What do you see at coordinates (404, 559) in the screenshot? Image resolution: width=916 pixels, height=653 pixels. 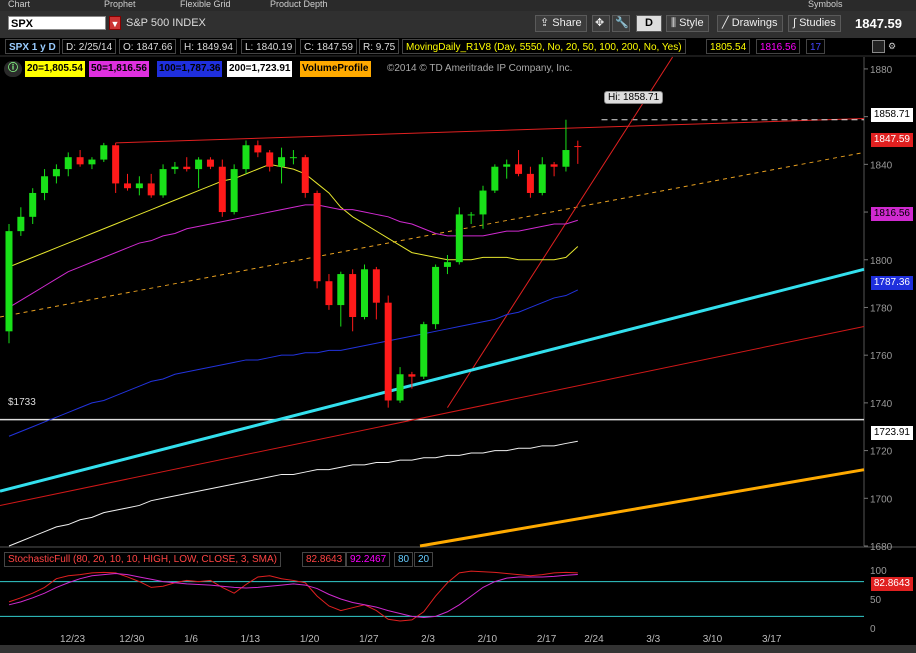 I see `stochastic-overbought: 80` at bounding box center [404, 559].